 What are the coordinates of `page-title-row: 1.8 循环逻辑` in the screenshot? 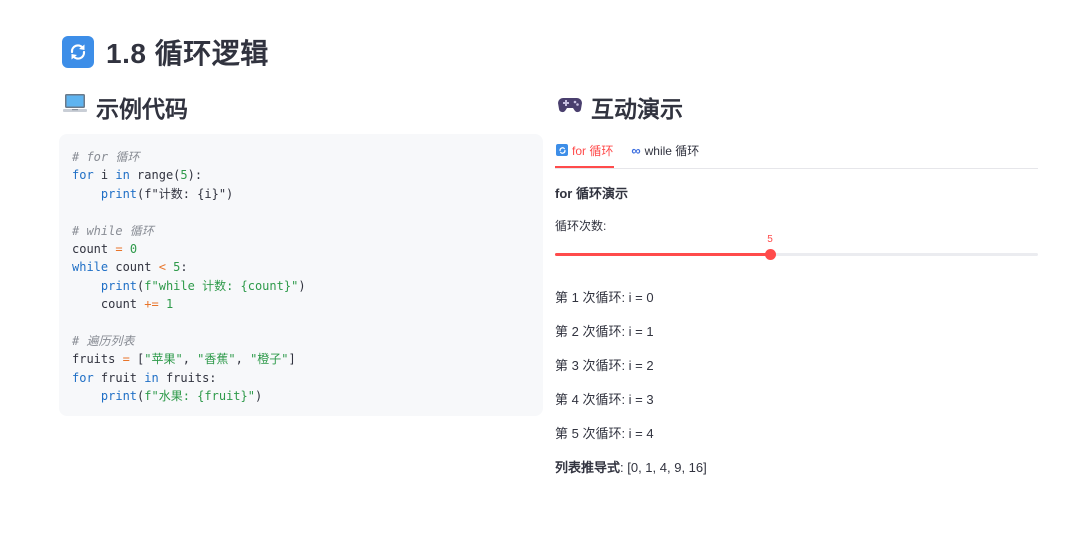 It's located at (165, 52).